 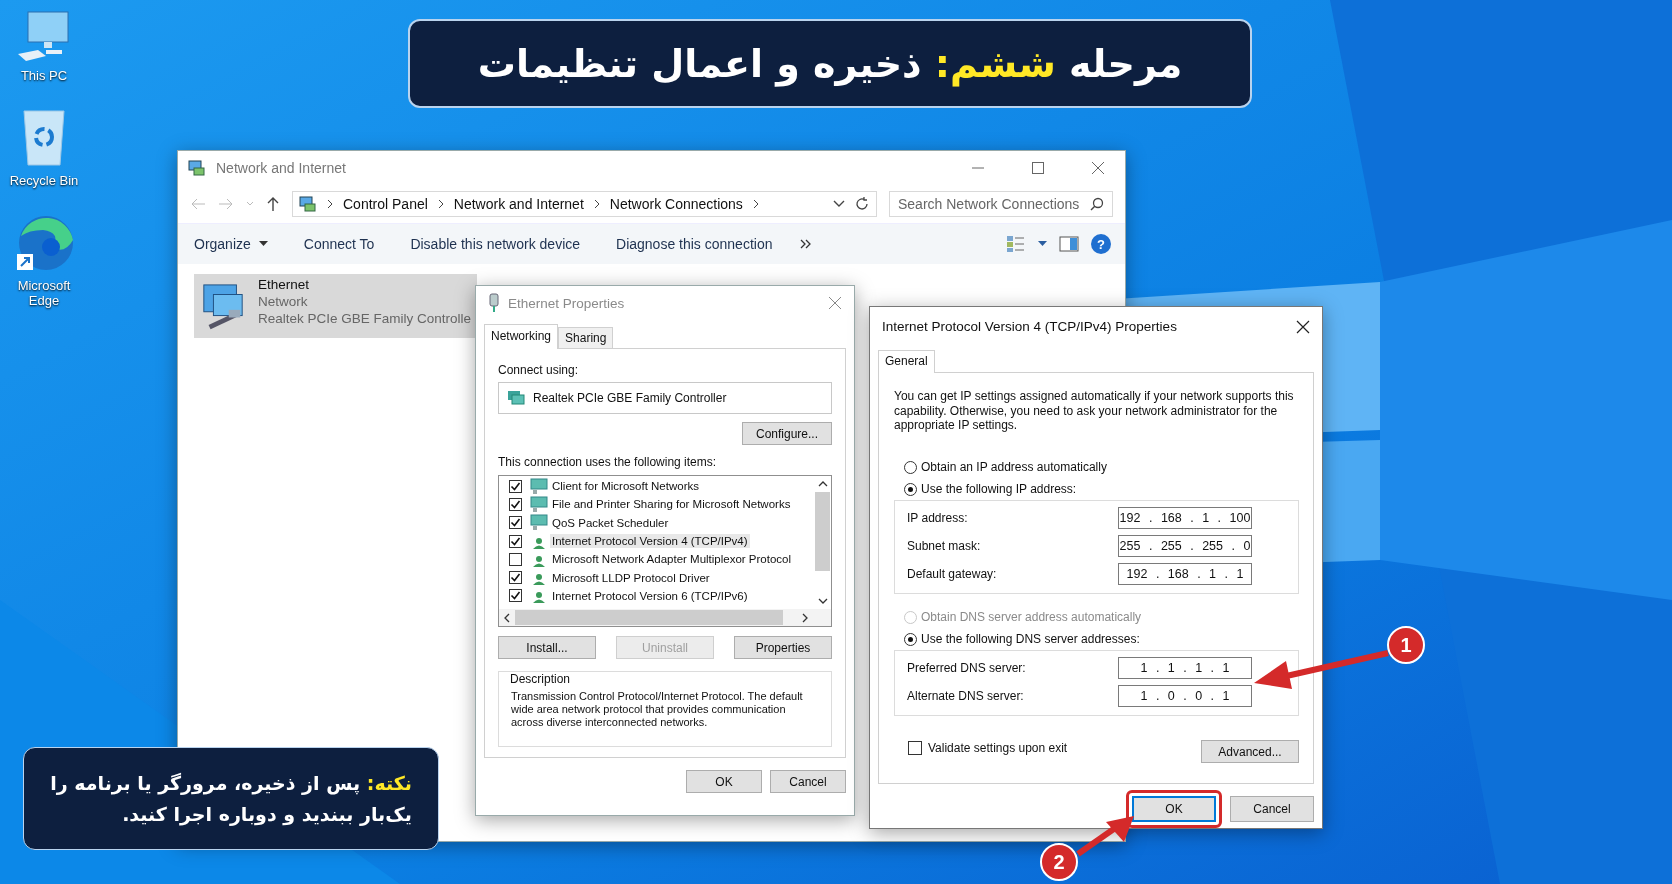 What do you see at coordinates (937, 518) in the screenshot?
I see `field-label: IP address:` at bounding box center [937, 518].